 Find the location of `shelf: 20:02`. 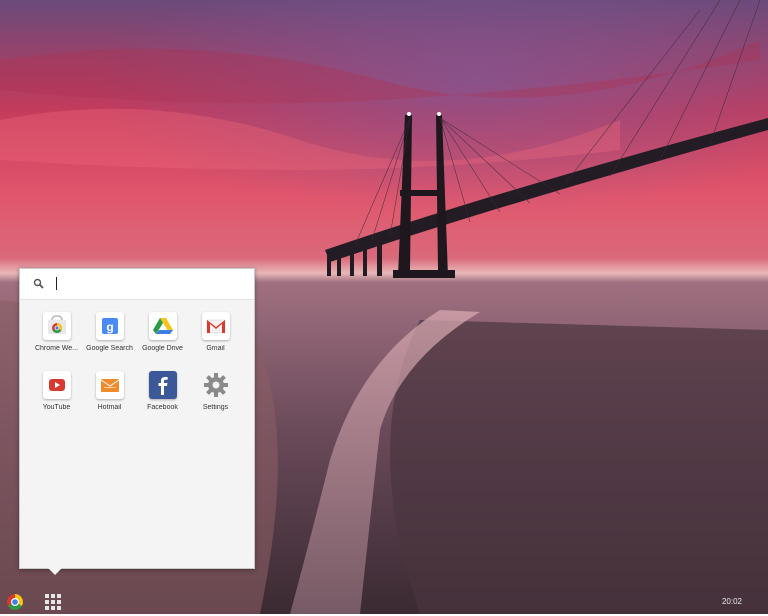

shelf: 20:02 is located at coordinates (384, 602).